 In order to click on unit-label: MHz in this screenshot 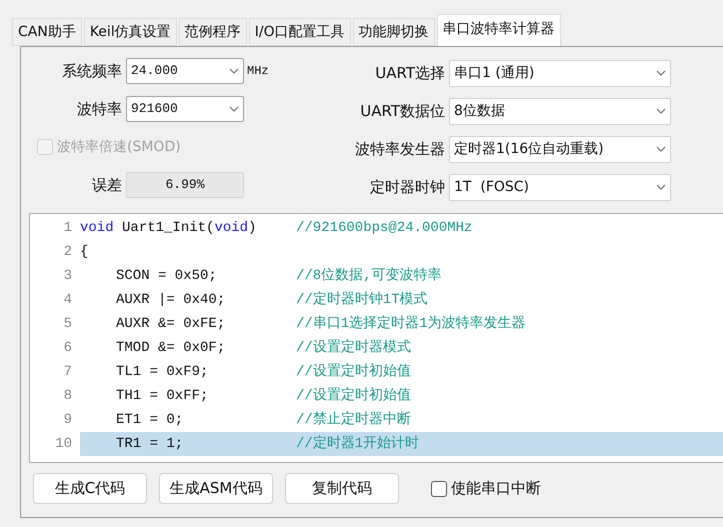, I will do `click(258, 71)`.